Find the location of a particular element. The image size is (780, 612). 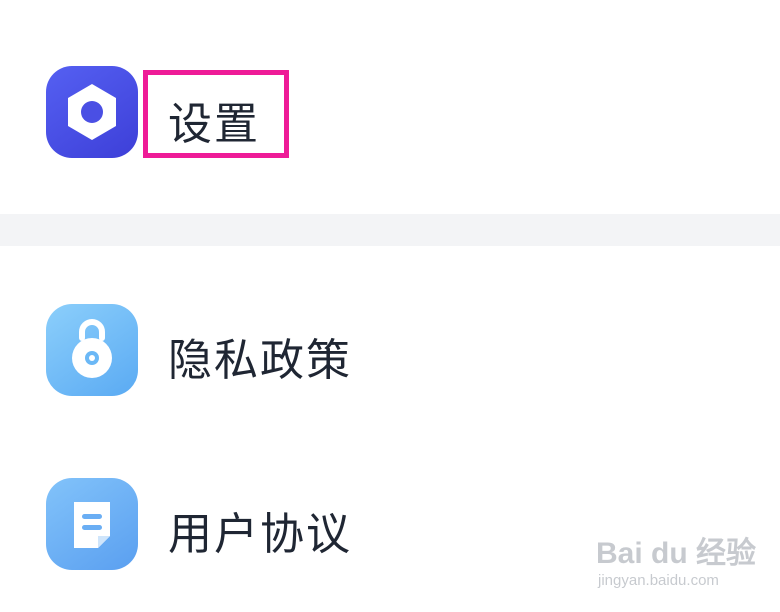

settings-icon is located at coordinates (92, 112).